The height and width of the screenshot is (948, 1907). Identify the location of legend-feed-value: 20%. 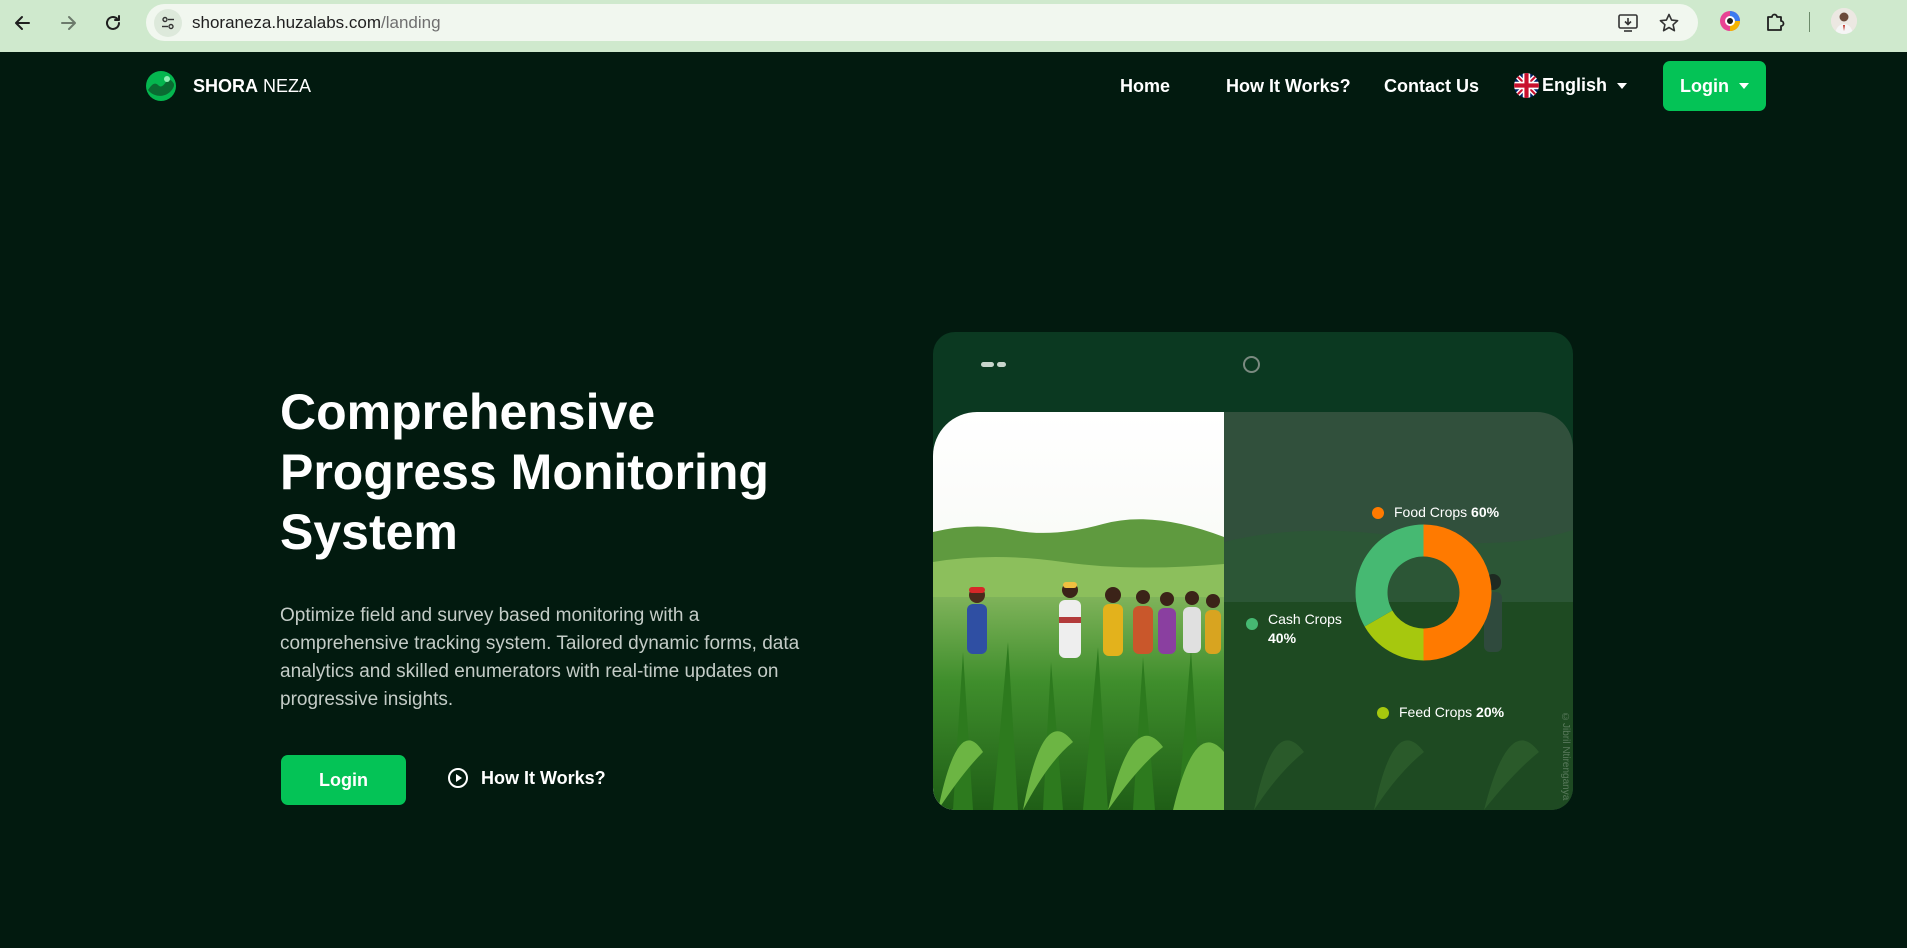
(1490, 712).